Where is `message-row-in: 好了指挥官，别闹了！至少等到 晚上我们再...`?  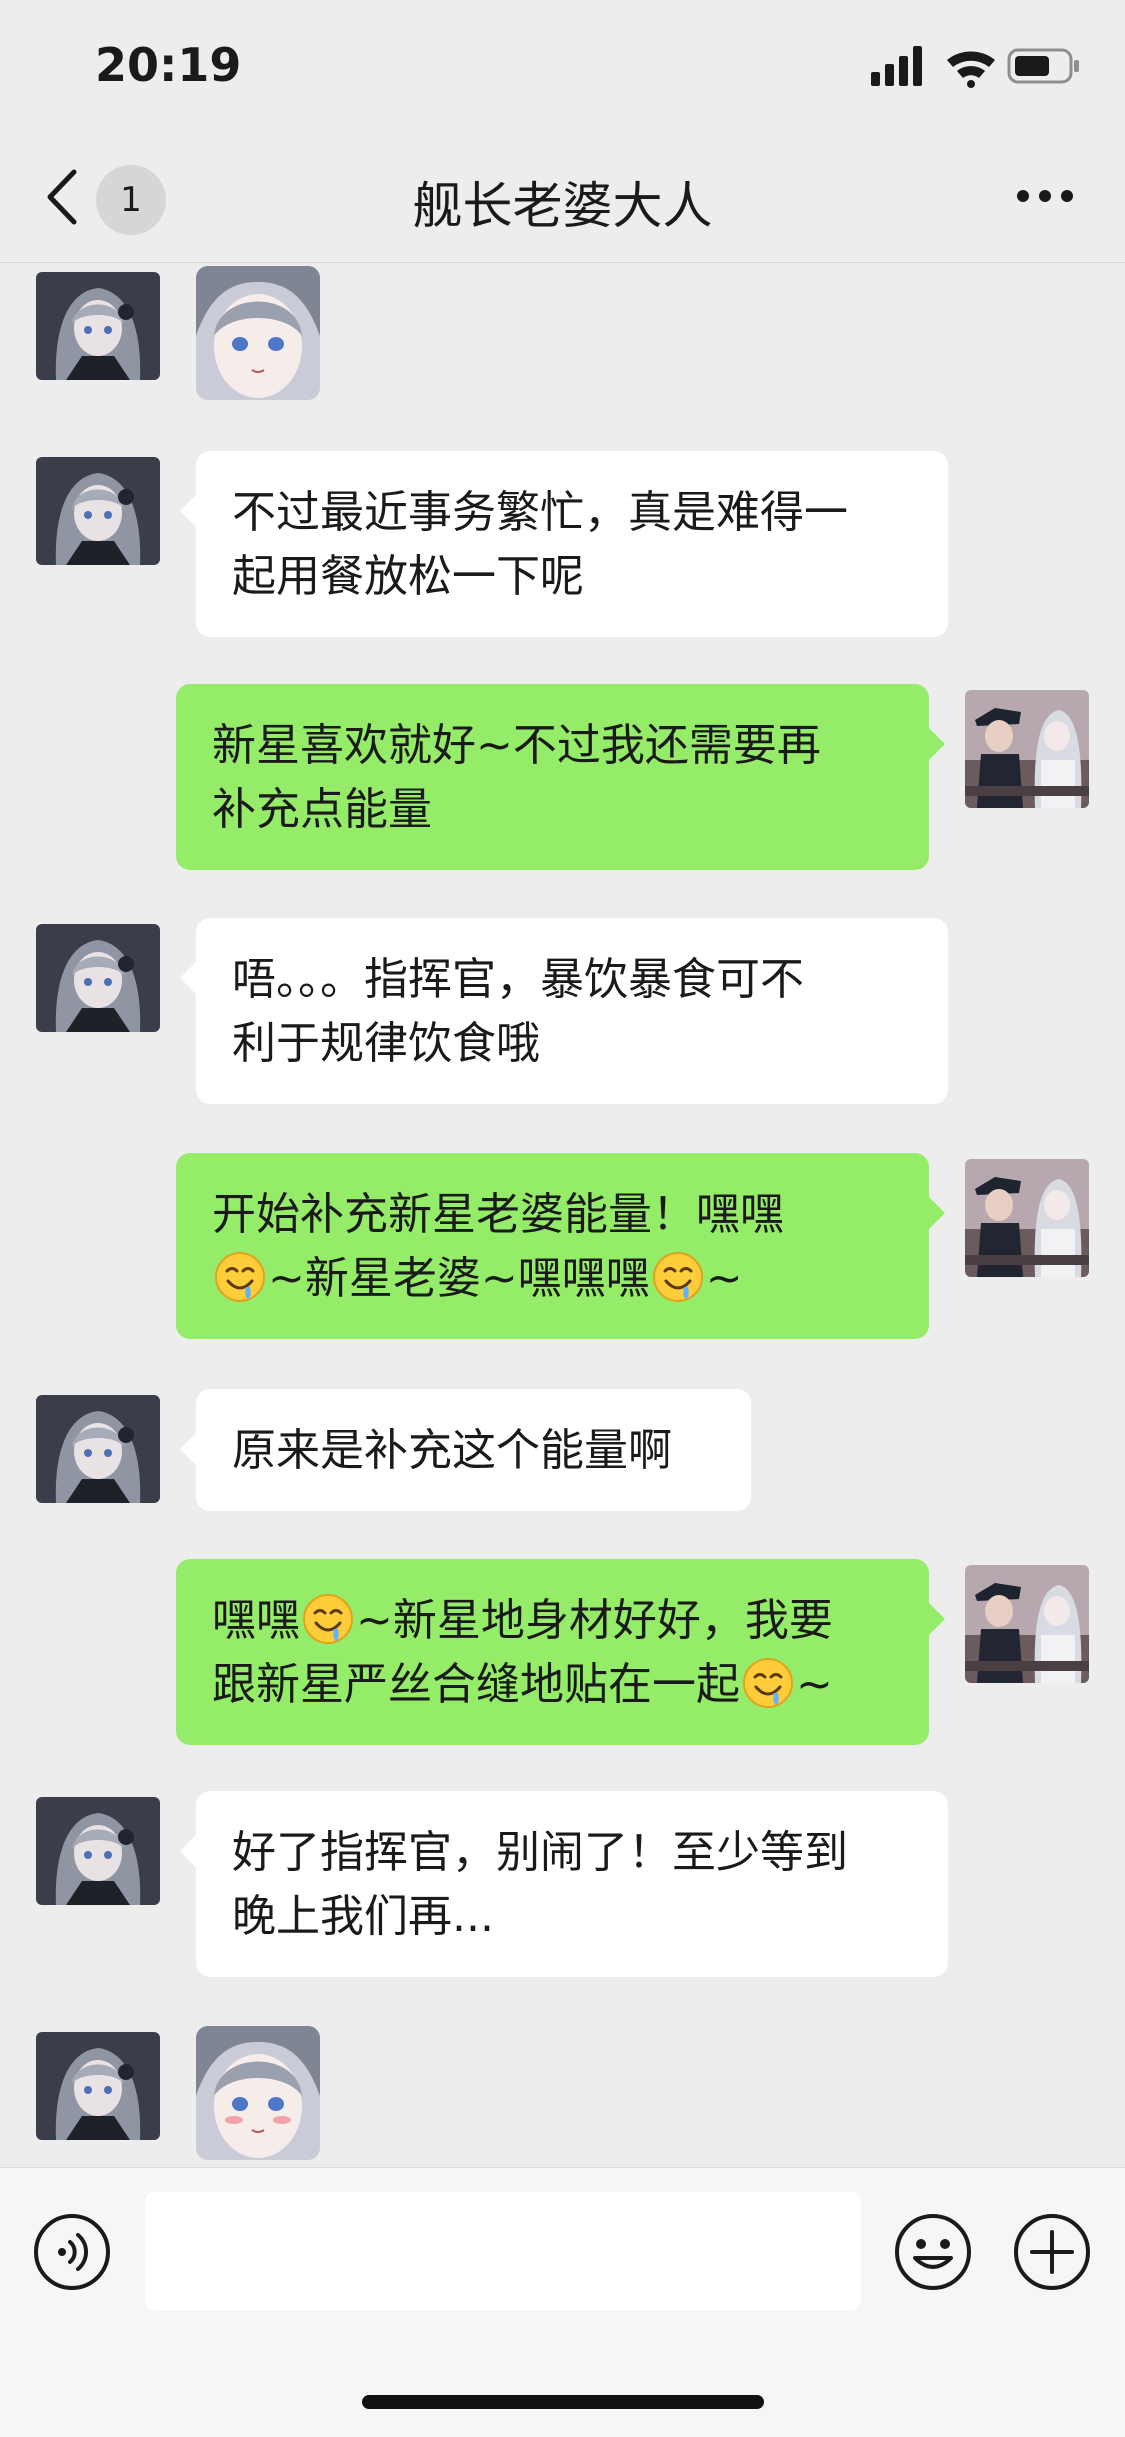
message-row-in: 好了指挥官，别闹了！至少等到 晚上我们再... is located at coordinates (562, 1884).